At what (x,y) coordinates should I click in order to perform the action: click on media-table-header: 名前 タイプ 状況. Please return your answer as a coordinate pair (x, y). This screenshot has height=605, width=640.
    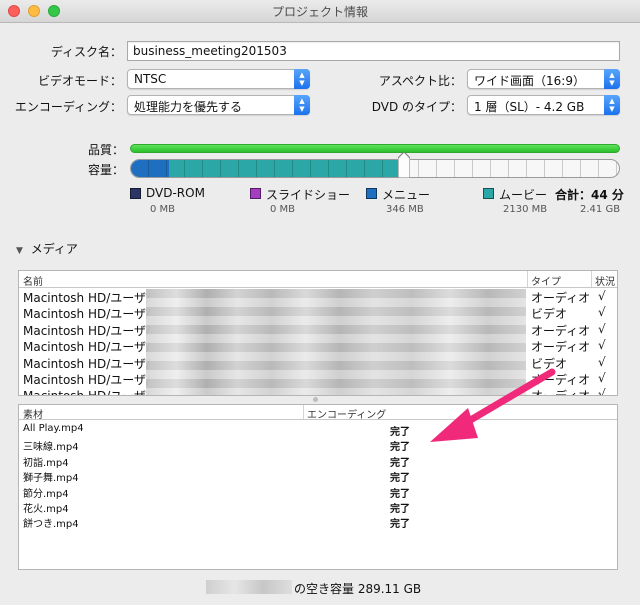
    Looking at the image, I should click on (318, 279).